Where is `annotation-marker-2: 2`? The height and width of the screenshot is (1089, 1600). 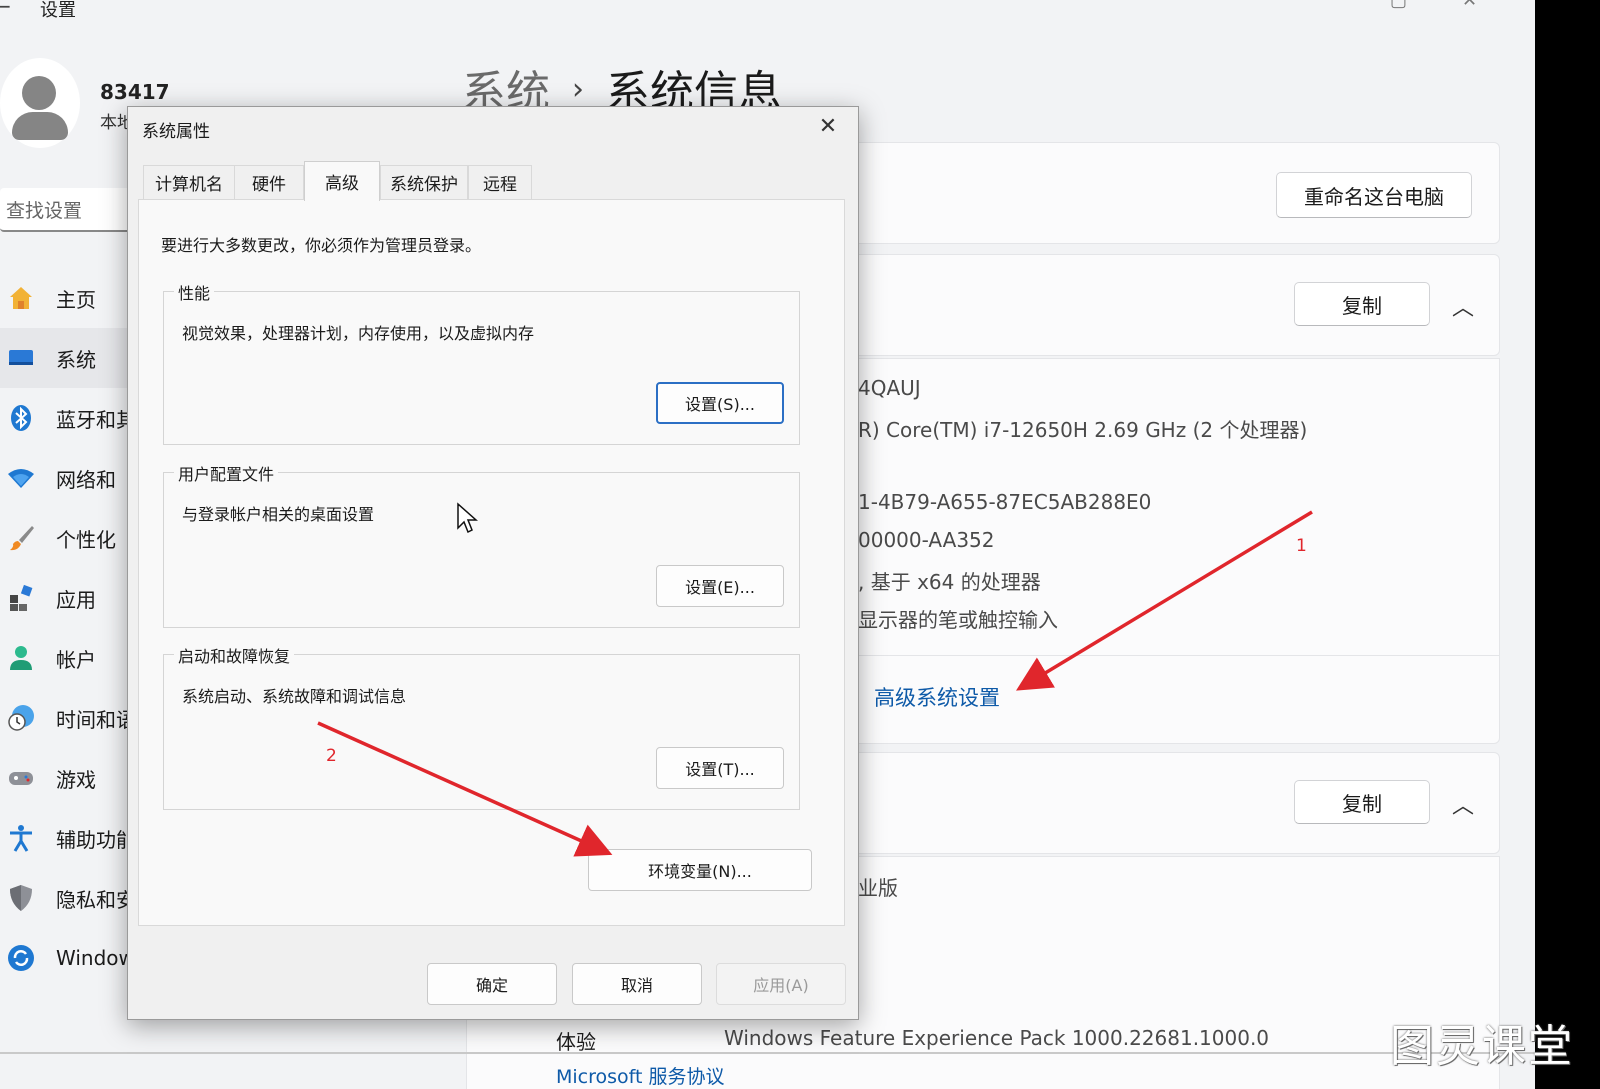
annotation-marker-2: 2 is located at coordinates (331, 756).